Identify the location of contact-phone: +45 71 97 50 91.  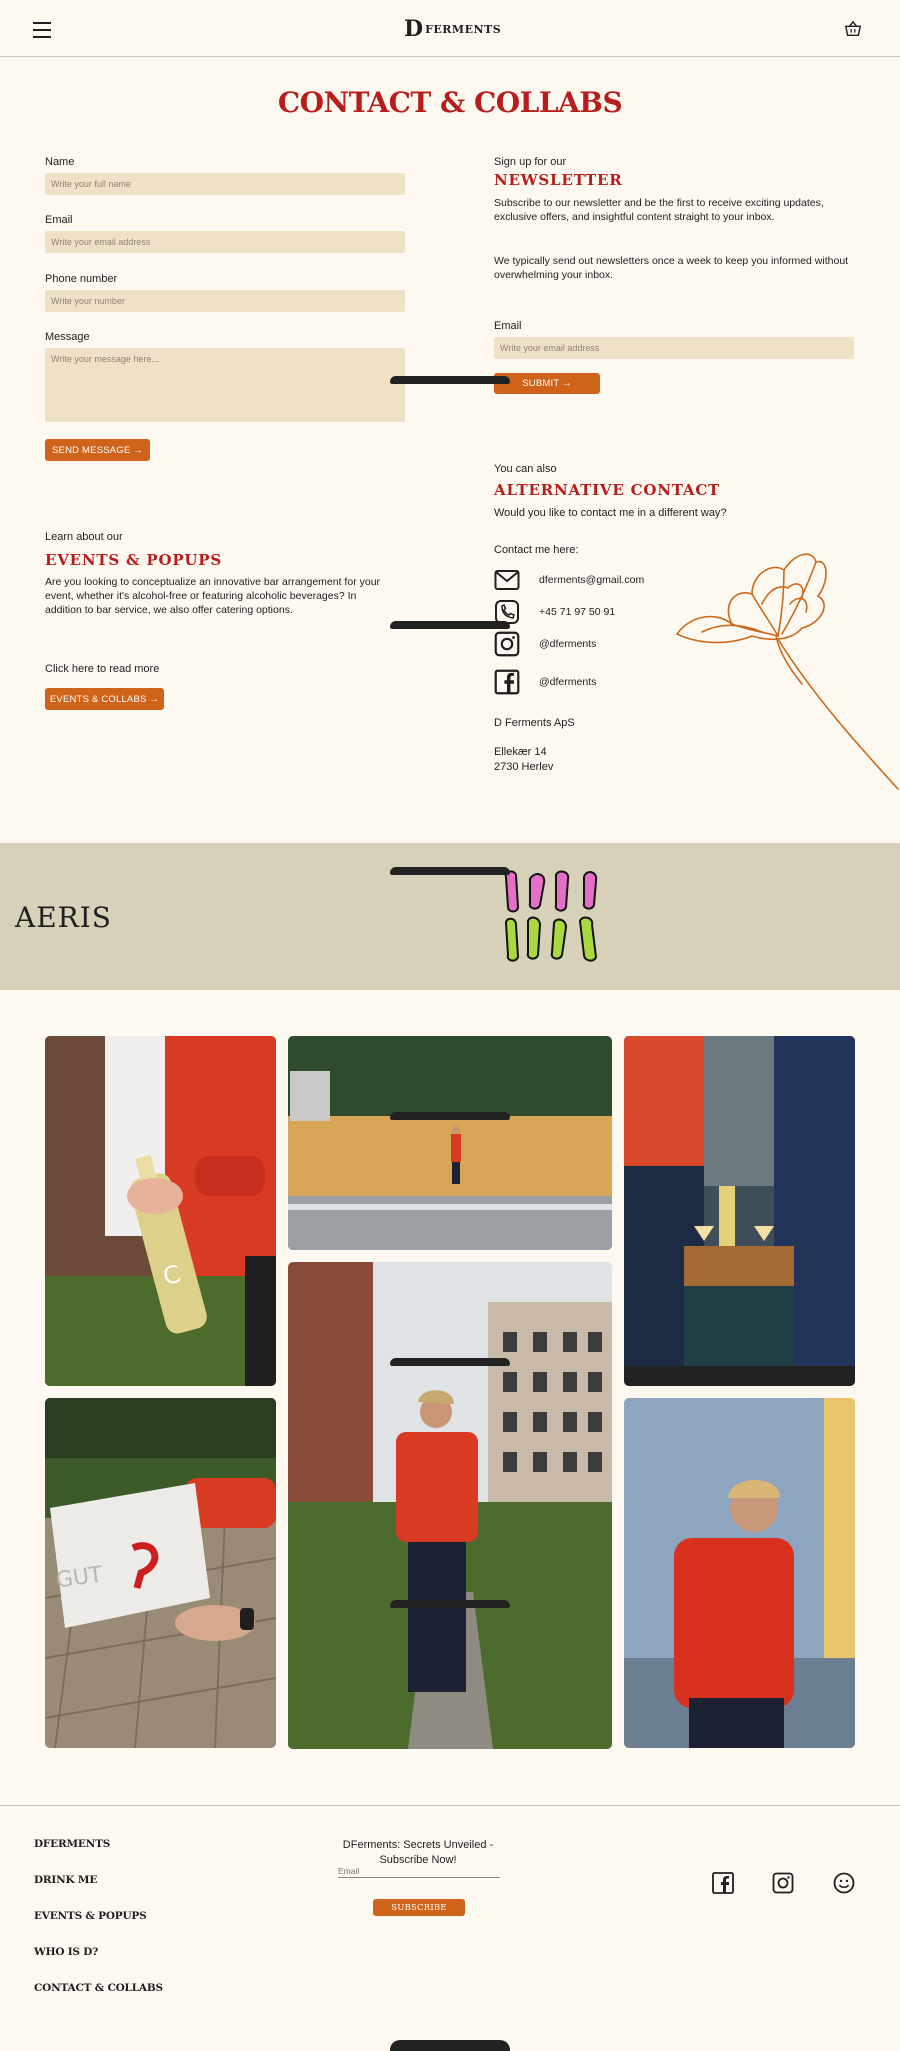
(577, 612).